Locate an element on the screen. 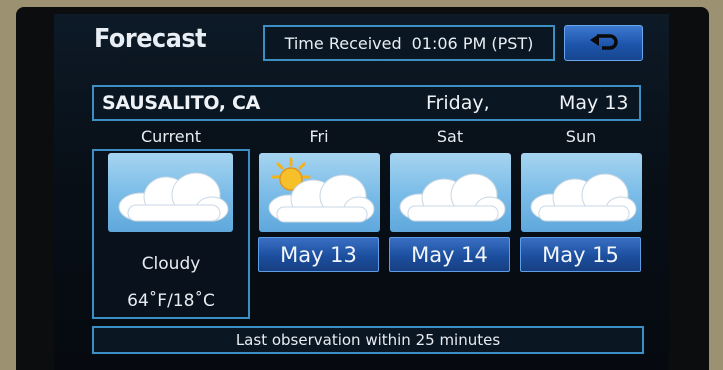  location-city: SAUSALITO, CA is located at coordinates (181, 103).